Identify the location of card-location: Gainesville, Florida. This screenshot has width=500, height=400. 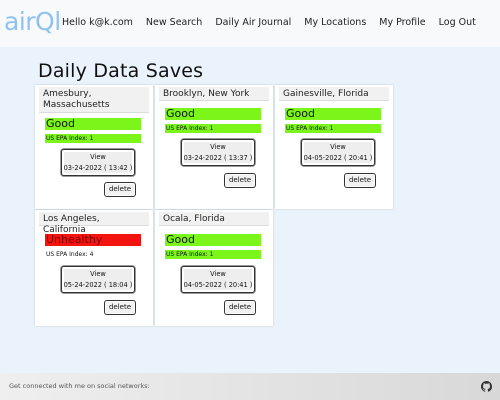
(334, 94).